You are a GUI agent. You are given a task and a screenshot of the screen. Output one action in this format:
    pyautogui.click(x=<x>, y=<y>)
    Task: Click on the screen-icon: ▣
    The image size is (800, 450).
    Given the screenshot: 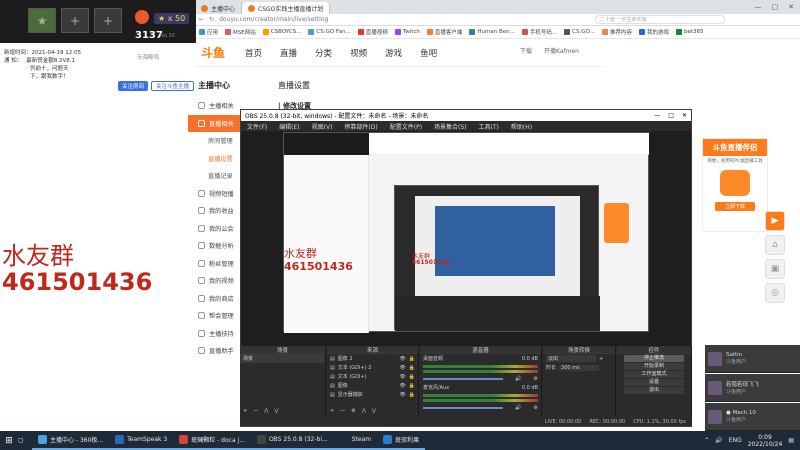 What is the action you would take?
    pyautogui.click(x=775, y=269)
    